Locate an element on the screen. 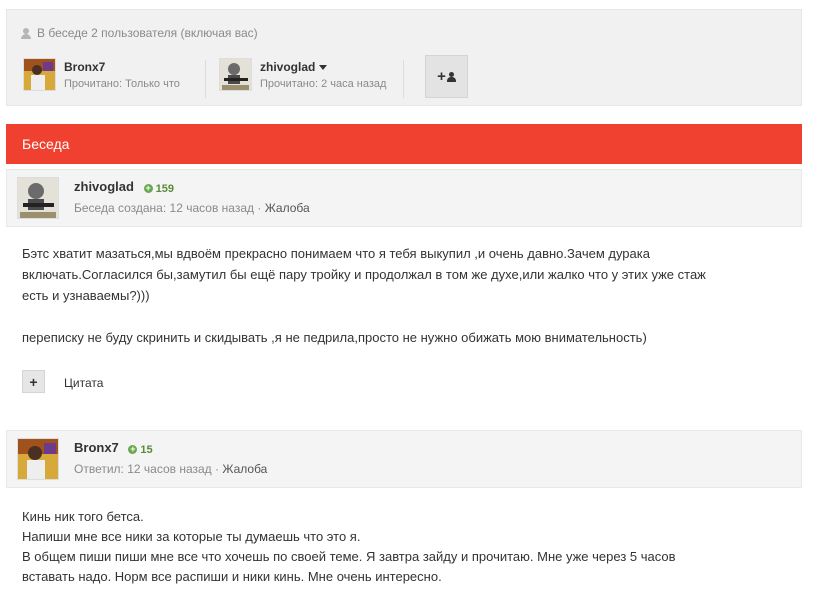 This screenshot has height=592, width=819. message-line: Кинь ник того бетса. is located at coordinates (83, 516).